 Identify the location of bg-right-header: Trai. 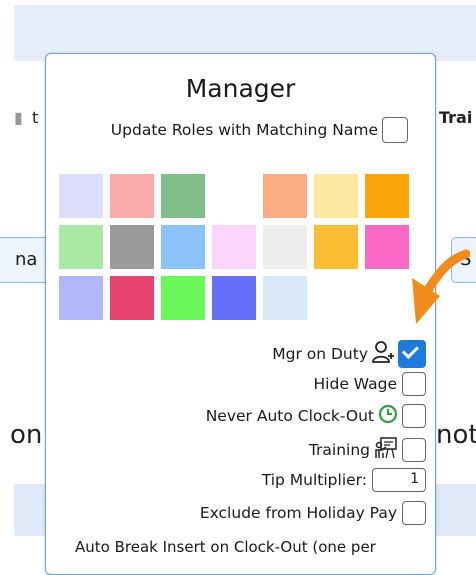
(456, 117).